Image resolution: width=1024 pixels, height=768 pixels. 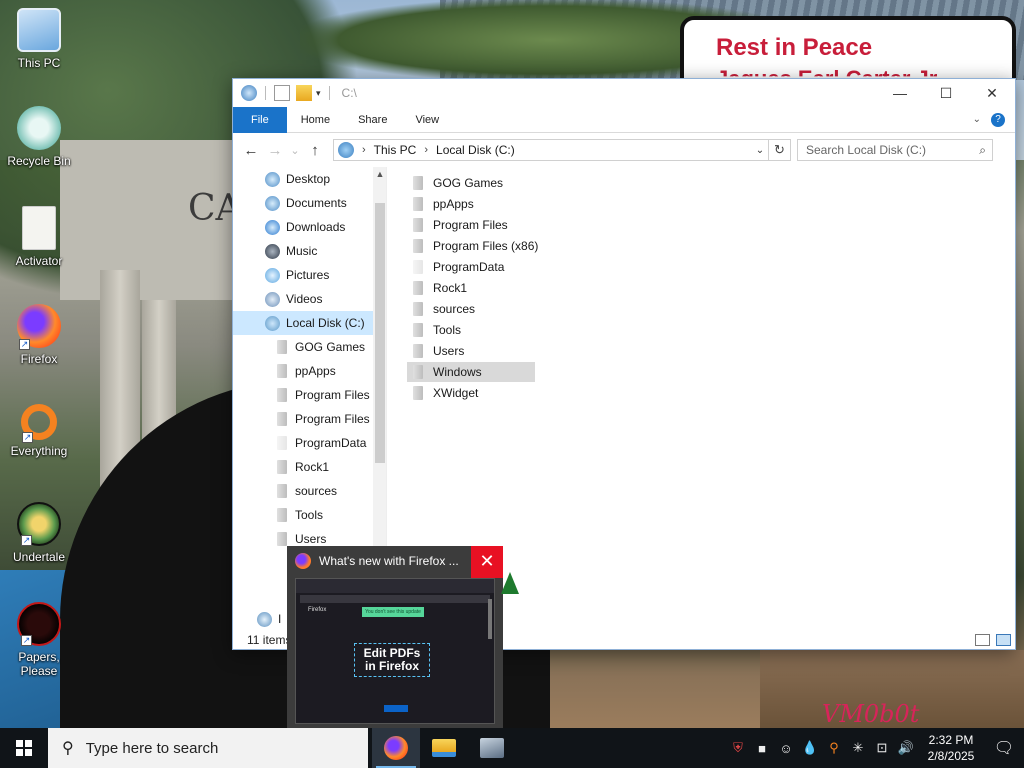 I want to click on nav-item-music: Music, so click(x=291, y=251).